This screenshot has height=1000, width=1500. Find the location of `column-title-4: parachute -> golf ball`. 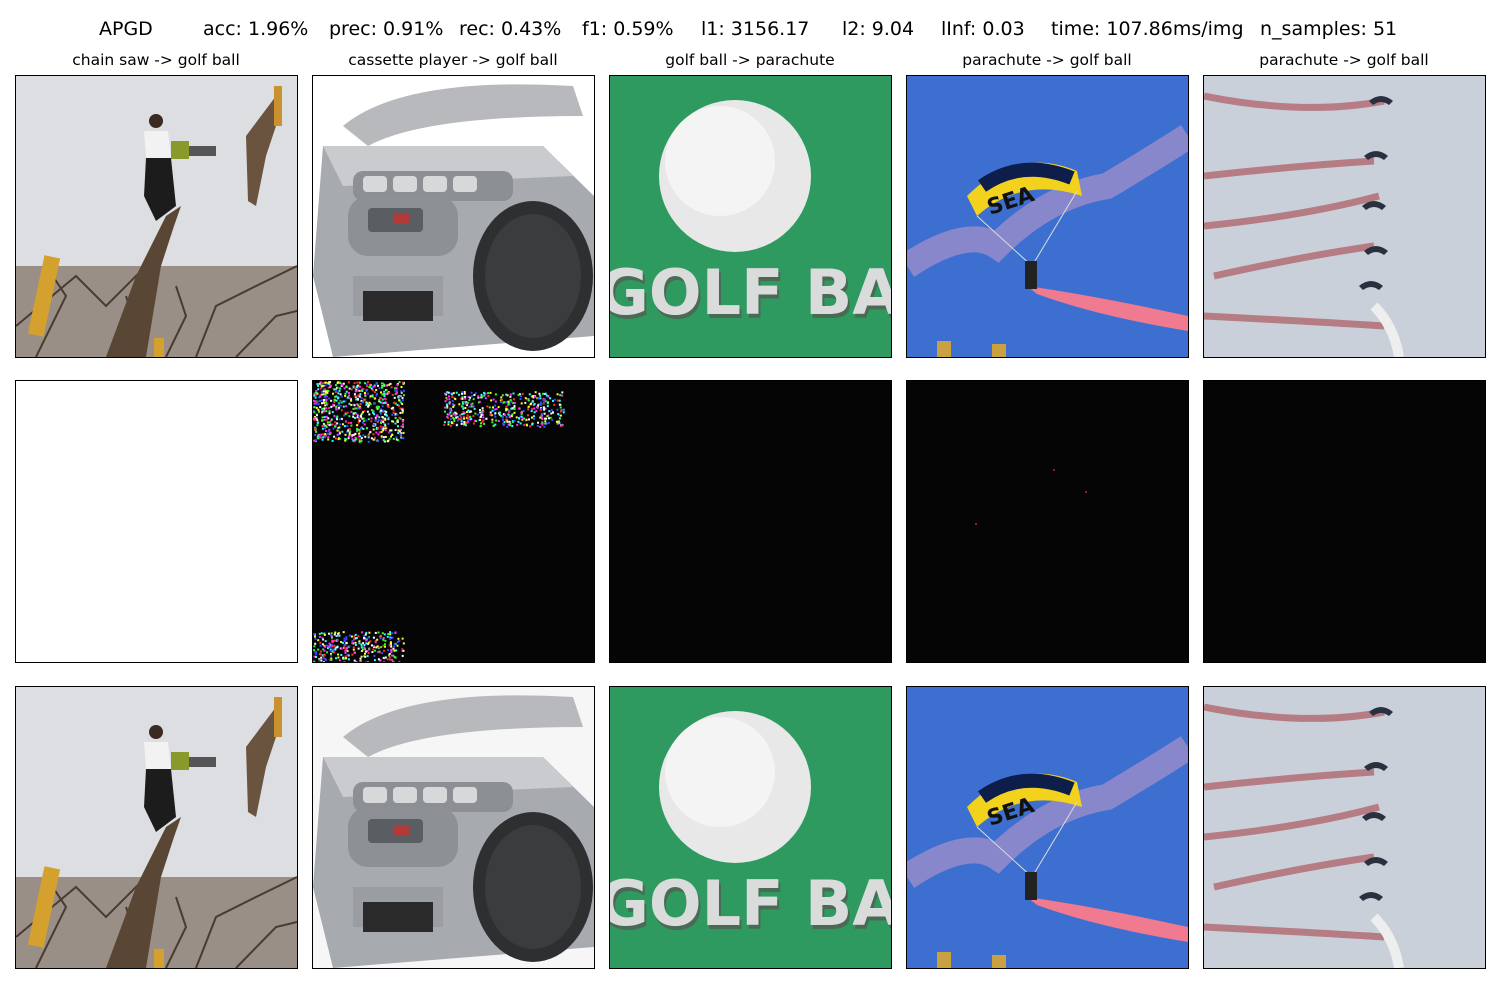

column-title-4: parachute -> golf ball is located at coordinates (1047, 60).